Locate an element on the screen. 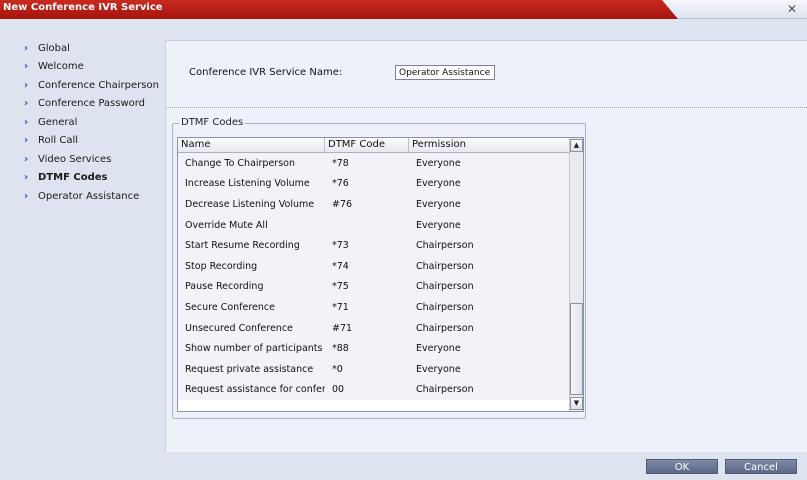 This screenshot has width=807, height=480. sidebar-item-label: Video Services is located at coordinates (75, 159).